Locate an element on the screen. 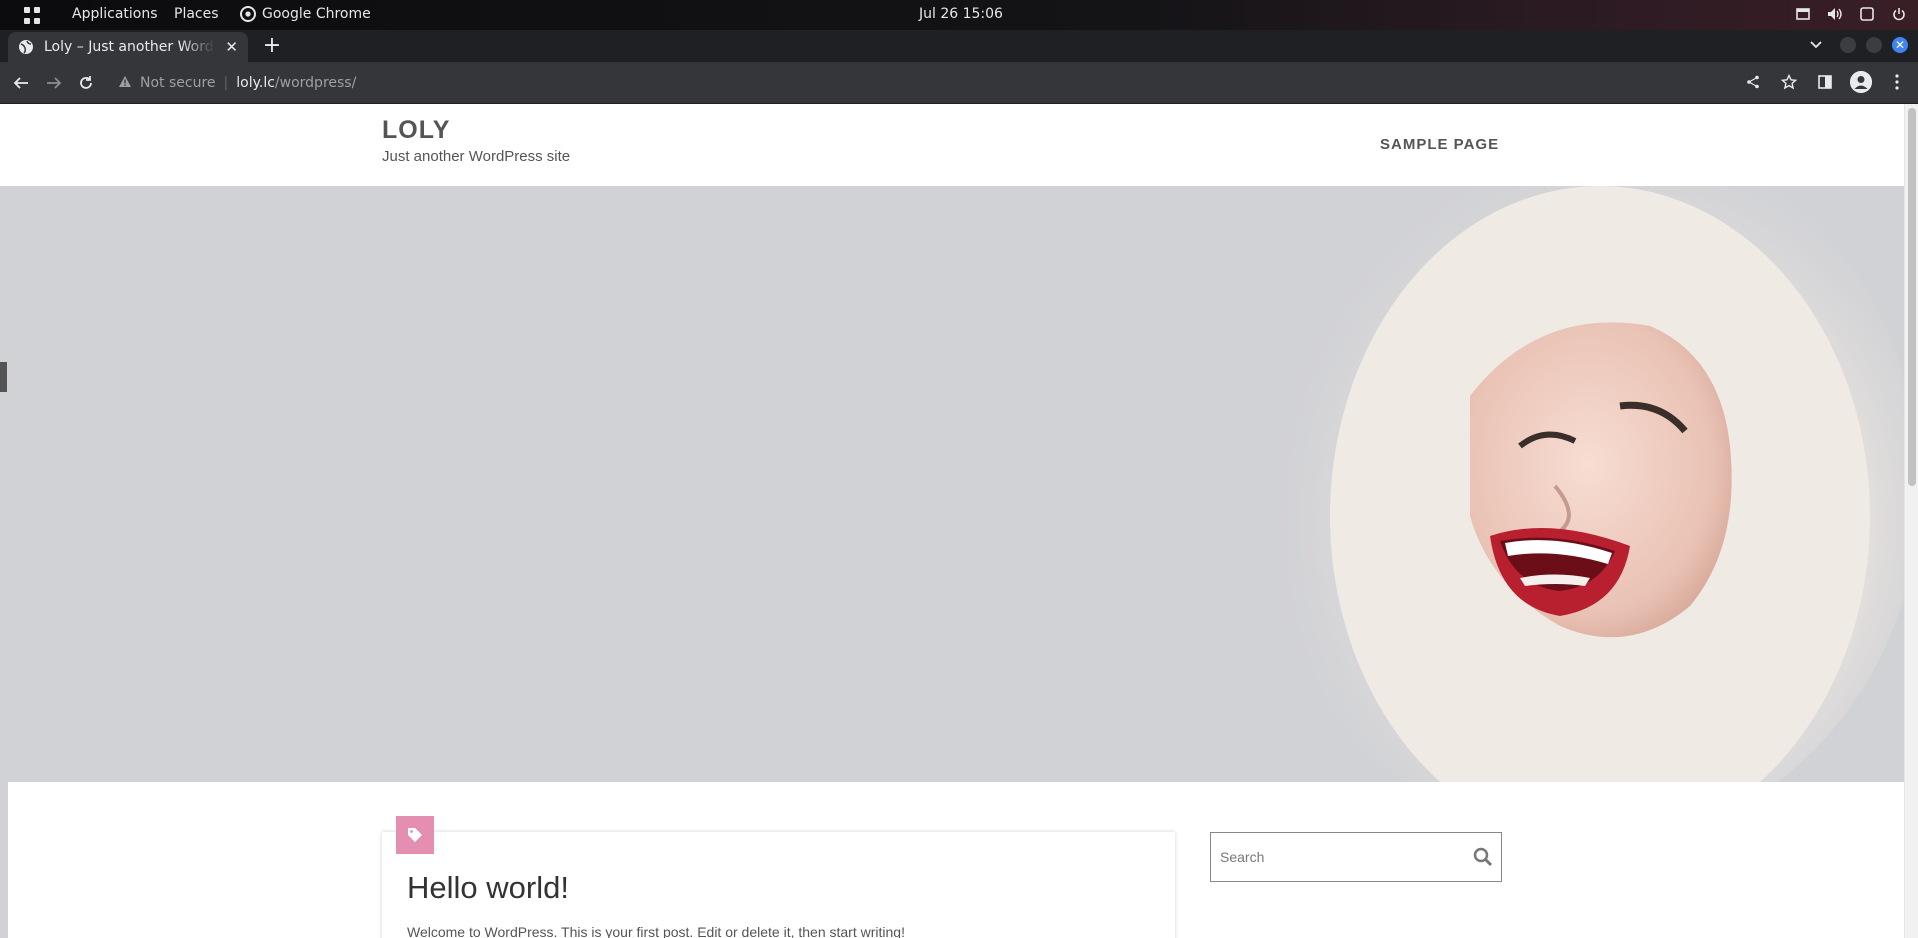  tab-title: Loly – Just another WordPress site is located at coordinates (129, 47).